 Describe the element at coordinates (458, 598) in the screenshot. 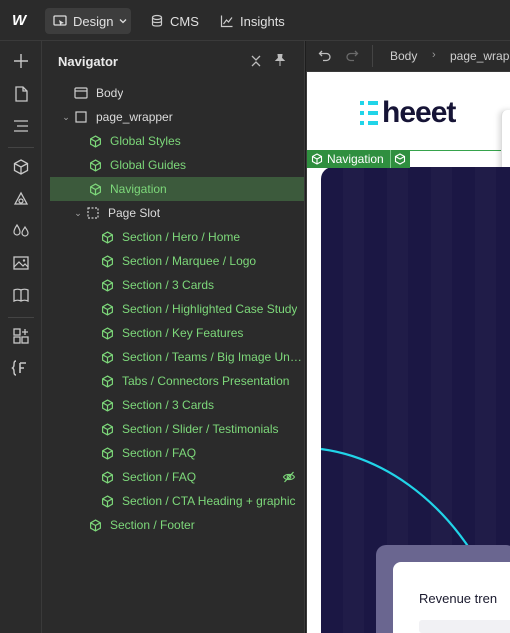

I see `revenue-widget-title: Revenue tren` at that location.